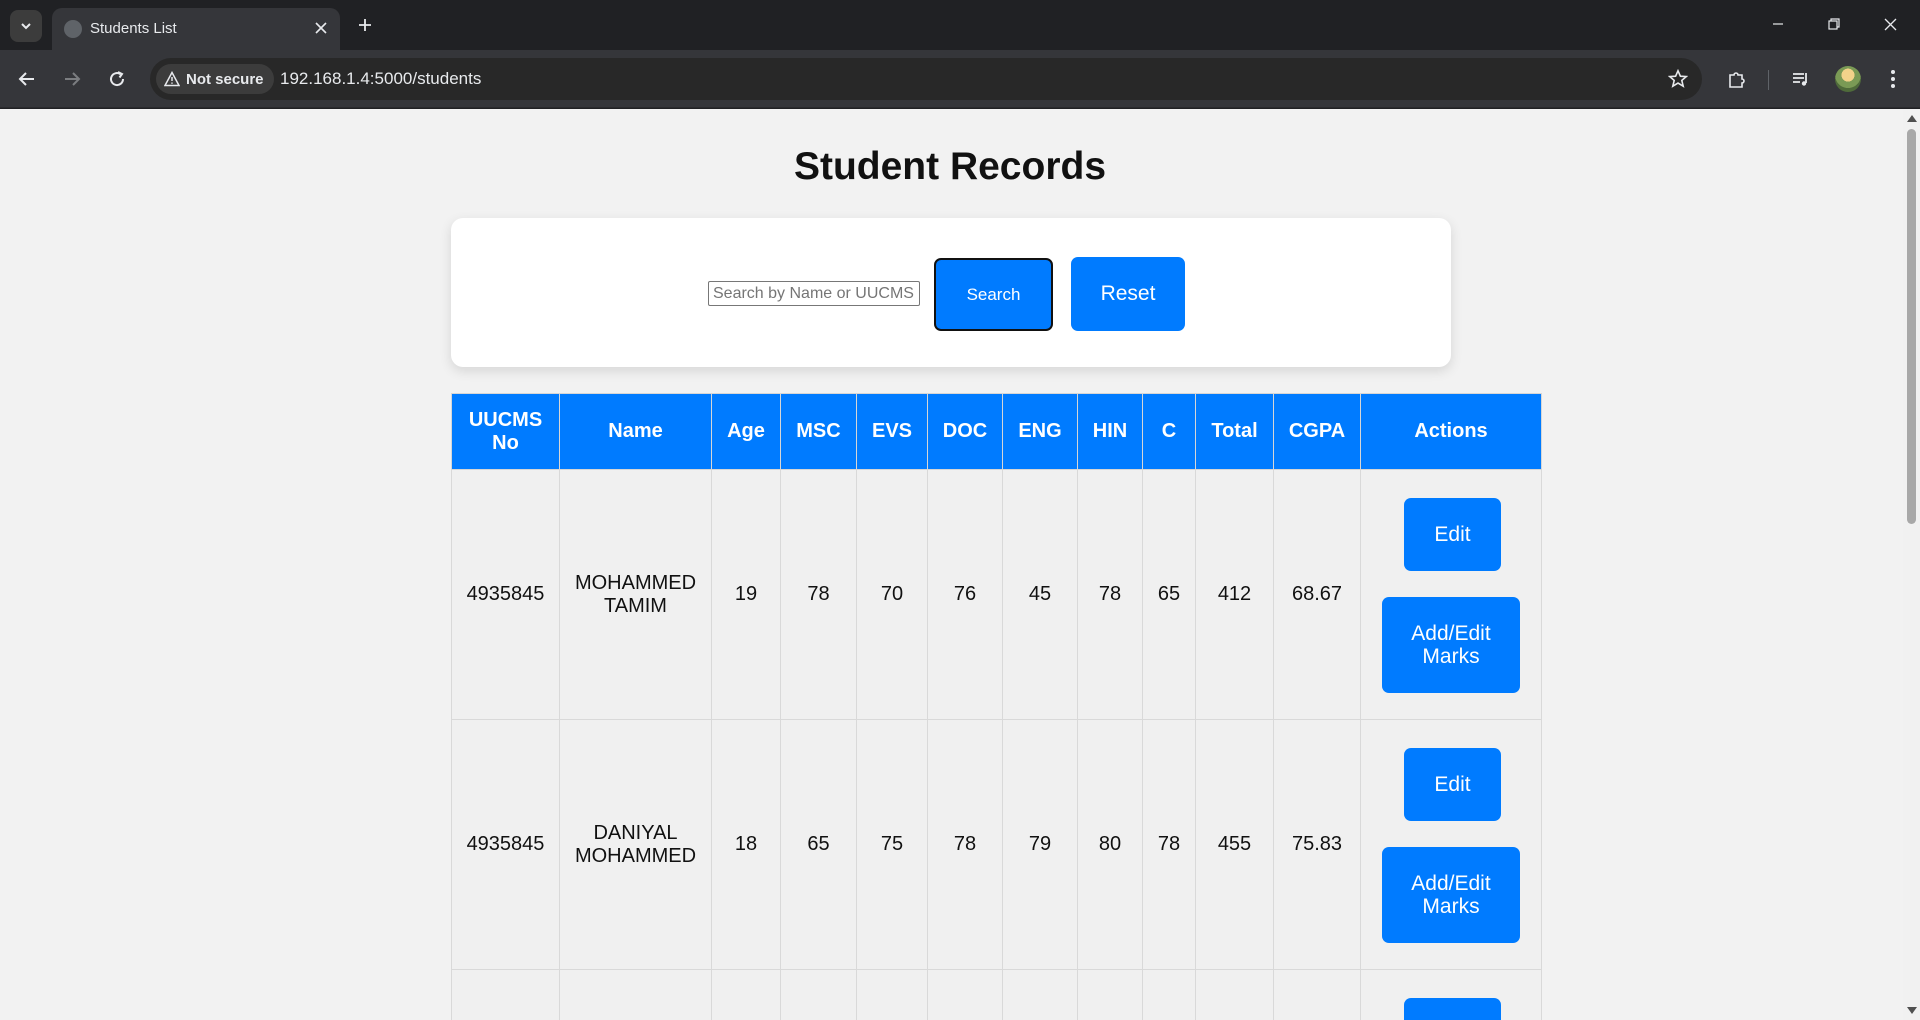 The height and width of the screenshot is (1020, 1920). I want to click on header-eng: ENG, so click(1040, 431).